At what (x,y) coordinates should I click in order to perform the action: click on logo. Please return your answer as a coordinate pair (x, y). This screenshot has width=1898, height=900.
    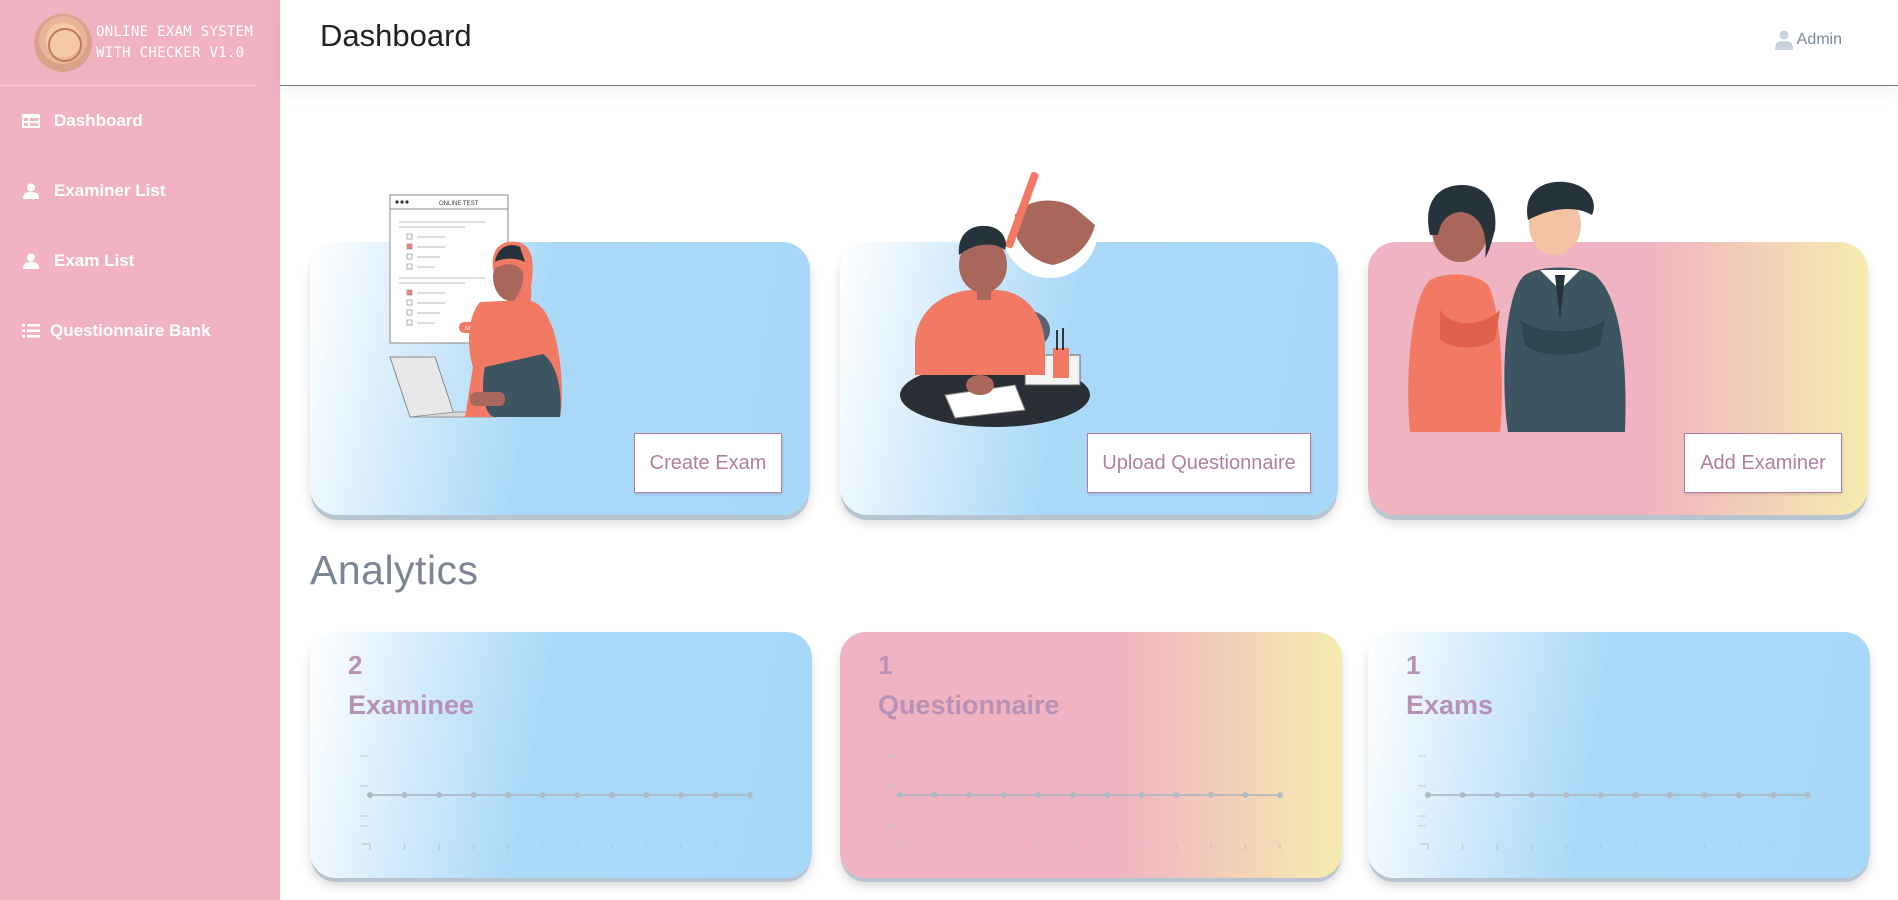
    Looking at the image, I should click on (63, 42).